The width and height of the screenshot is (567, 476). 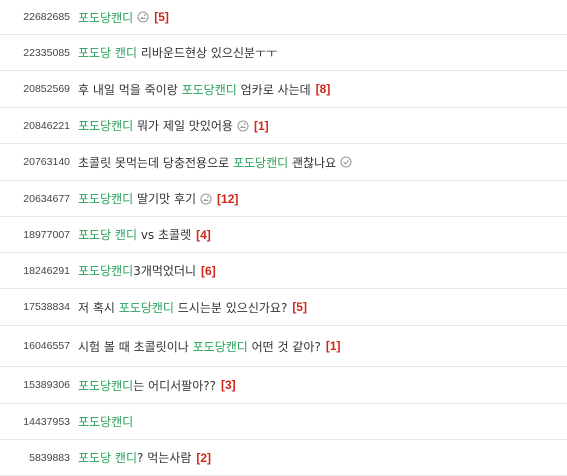 What do you see at coordinates (165, 271) in the screenshot?
I see `post-title-text: 3개먹었더니` at bounding box center [165, 271].